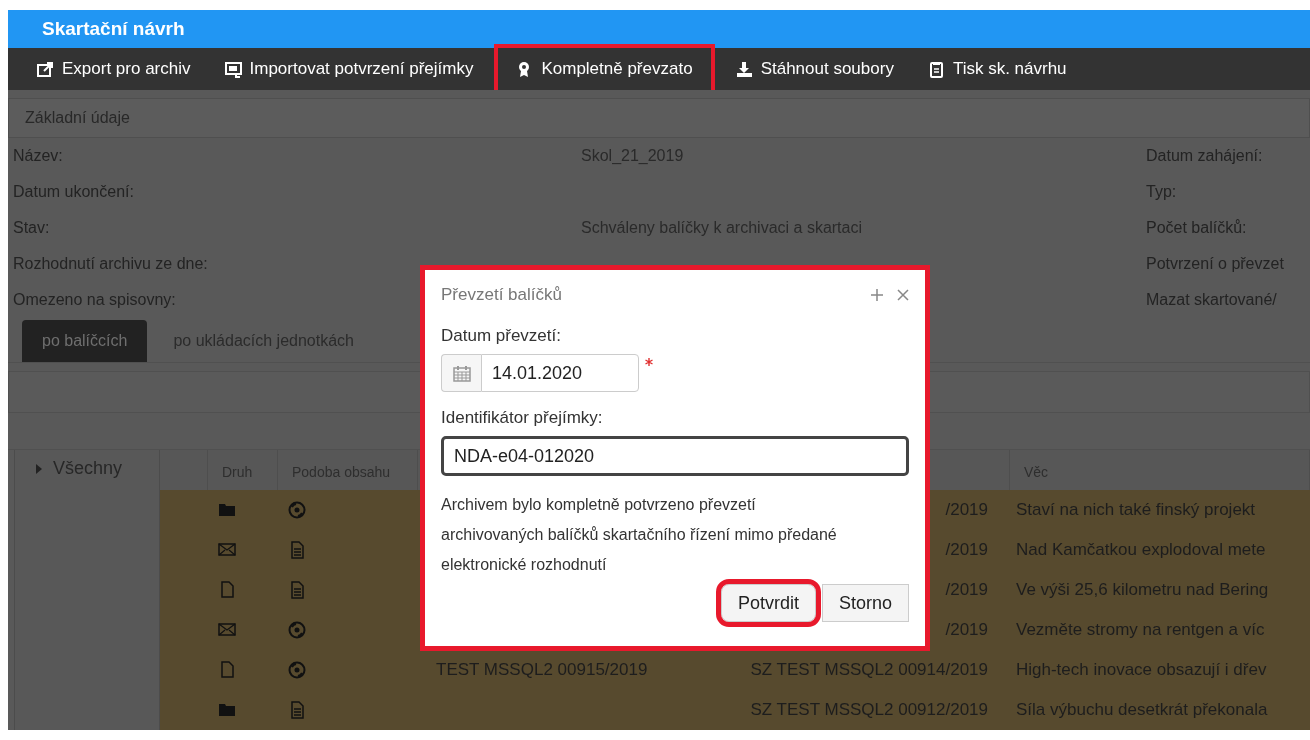  What do you see at coordinates (744, 69) in the screenshot?
I see `download-icon` at bounding box center [744, 69].